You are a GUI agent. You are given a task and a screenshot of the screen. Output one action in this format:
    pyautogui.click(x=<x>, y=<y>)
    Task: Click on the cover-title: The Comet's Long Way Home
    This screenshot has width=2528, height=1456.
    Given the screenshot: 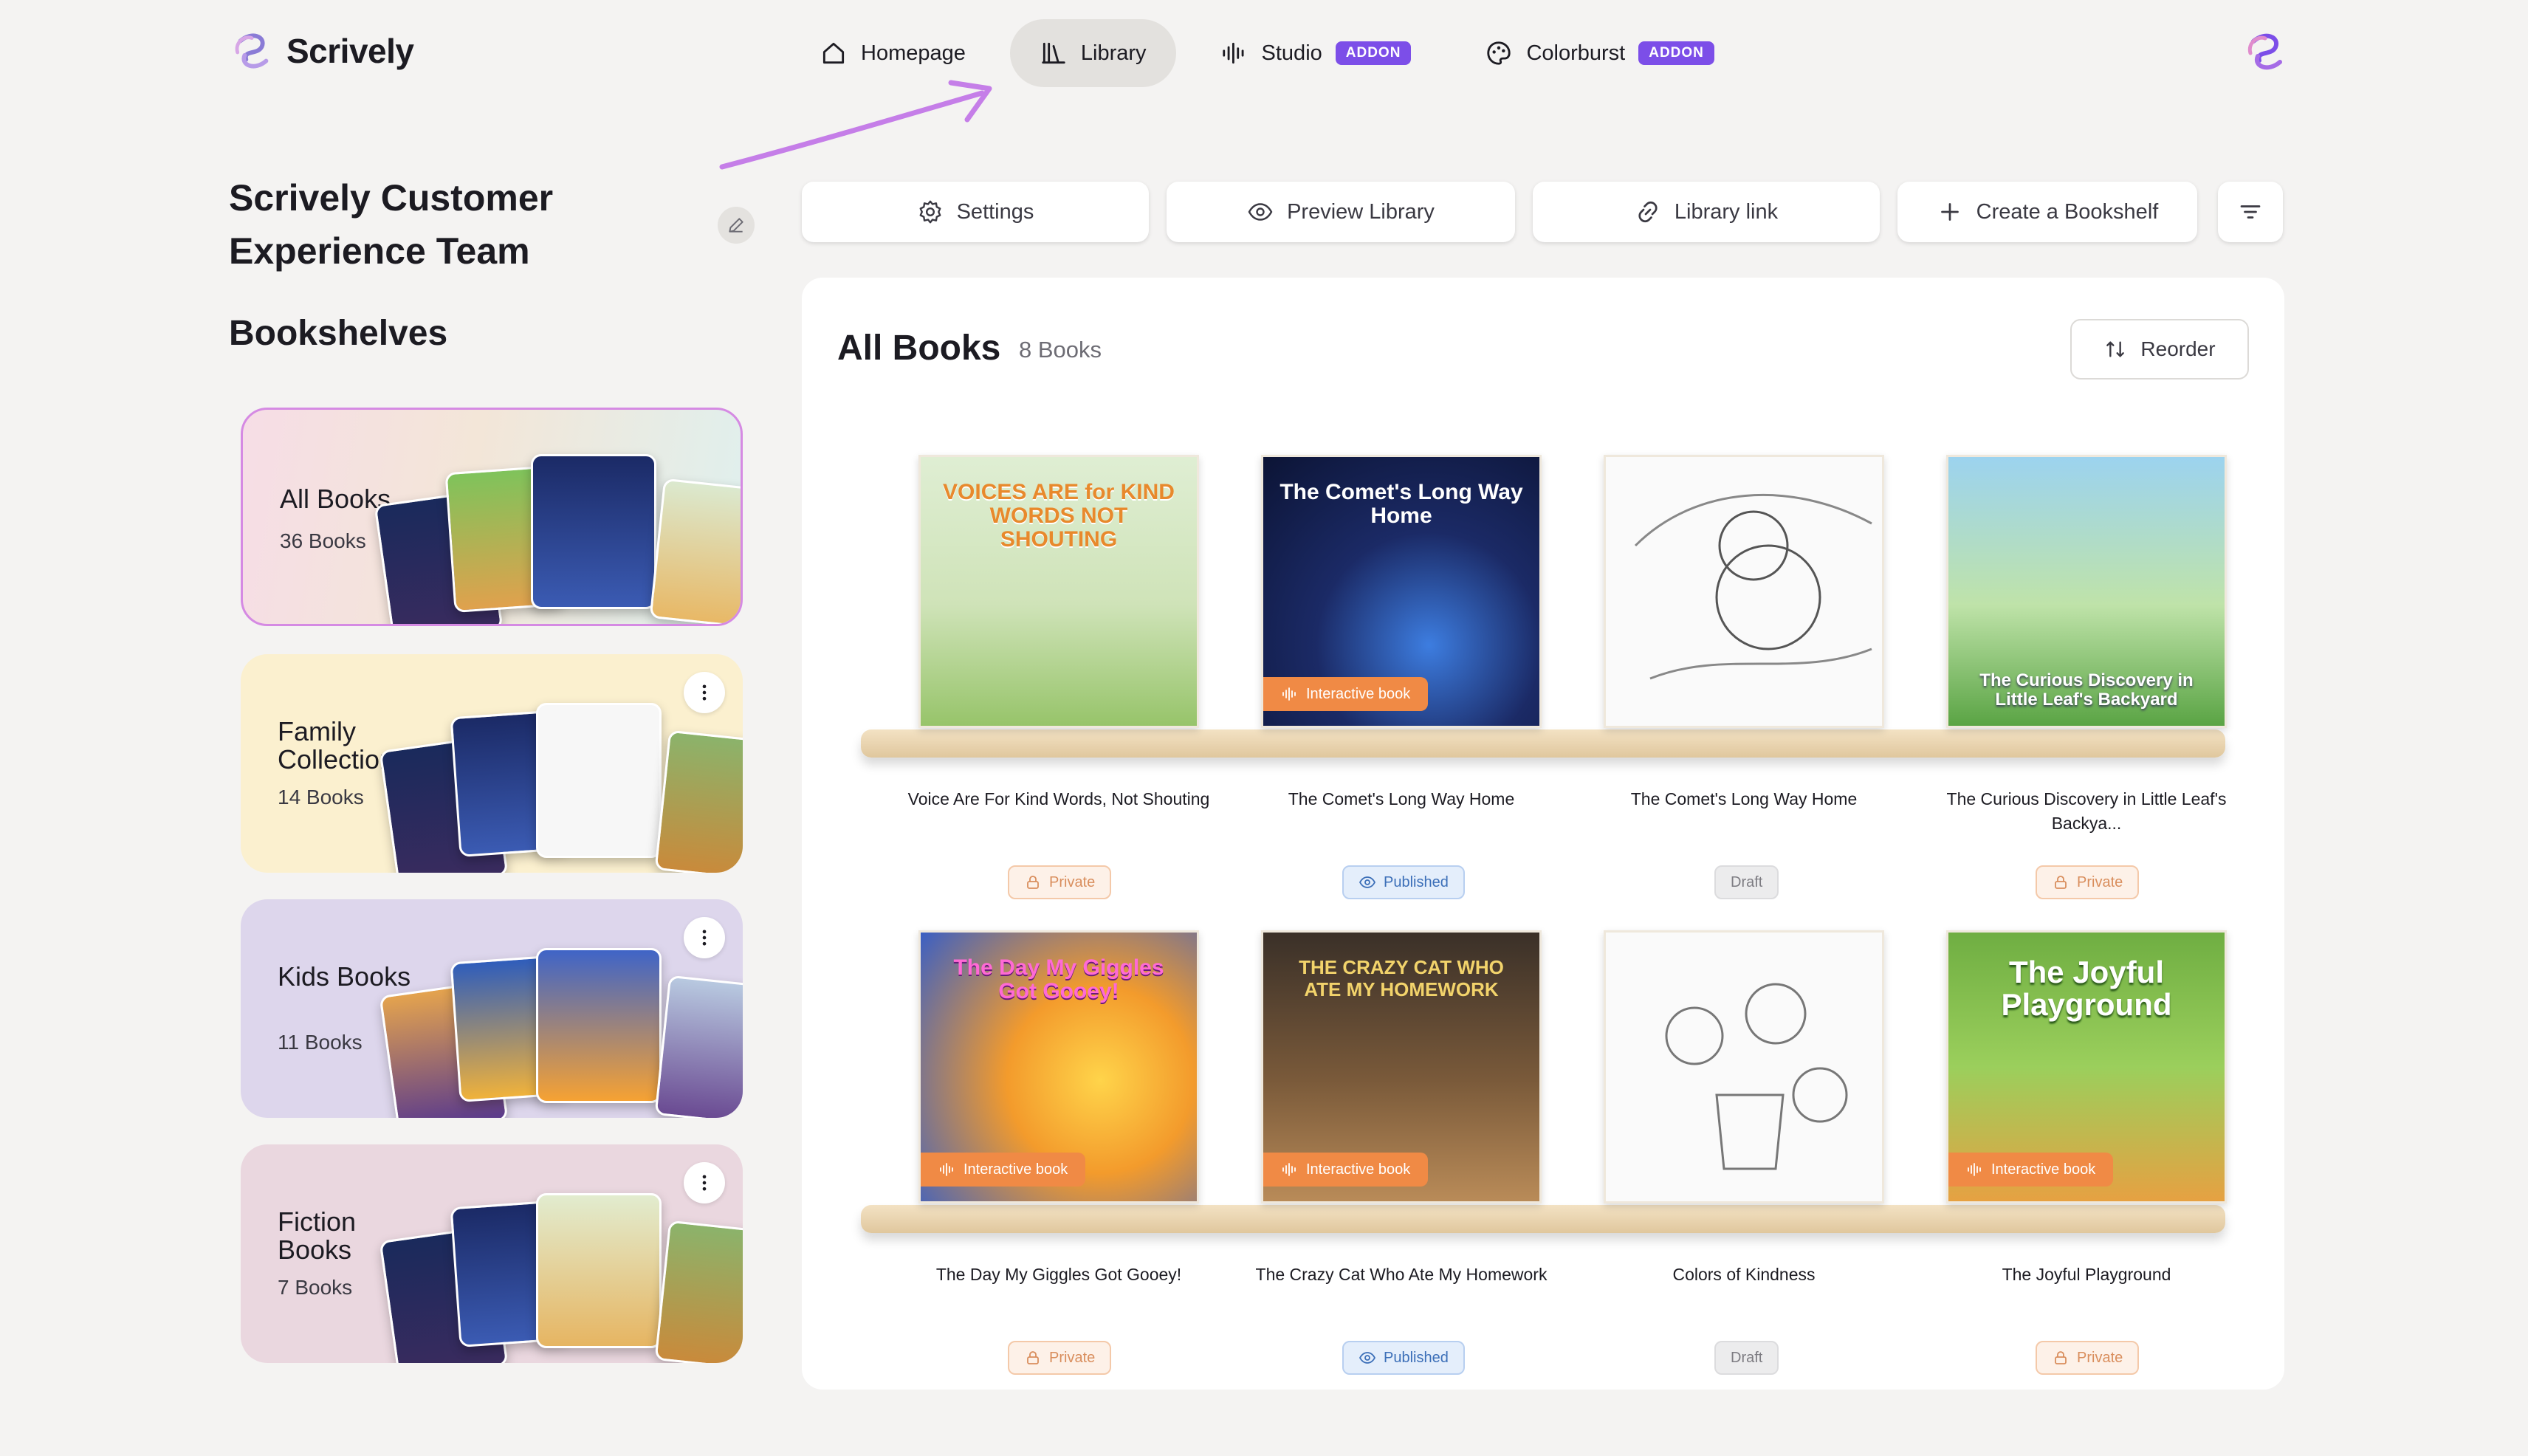 What is the action you would take?
    pyautogui.click(x=1401, y=504)
    